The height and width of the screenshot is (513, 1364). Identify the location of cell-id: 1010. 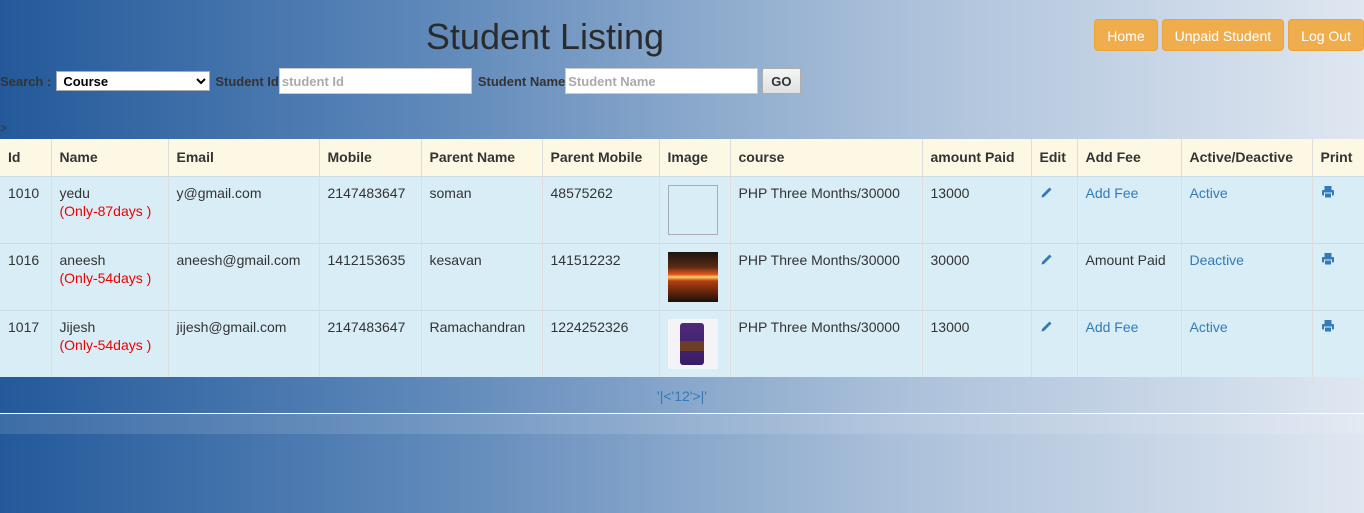
(26, 209).